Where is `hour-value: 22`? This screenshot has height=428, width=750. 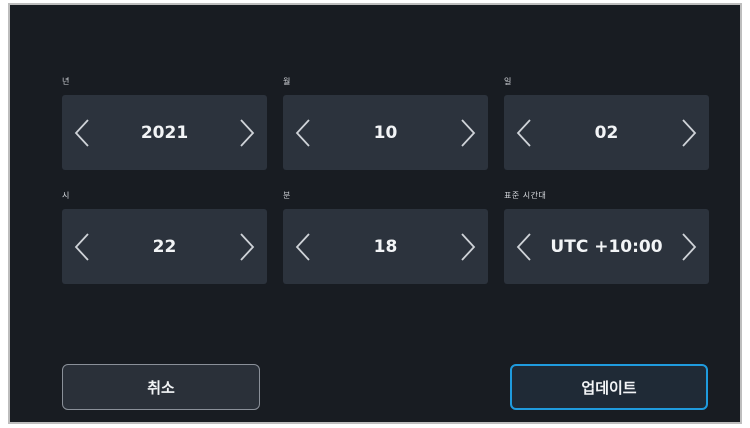
hour-value: 22 is located at coordinates (164, 246).